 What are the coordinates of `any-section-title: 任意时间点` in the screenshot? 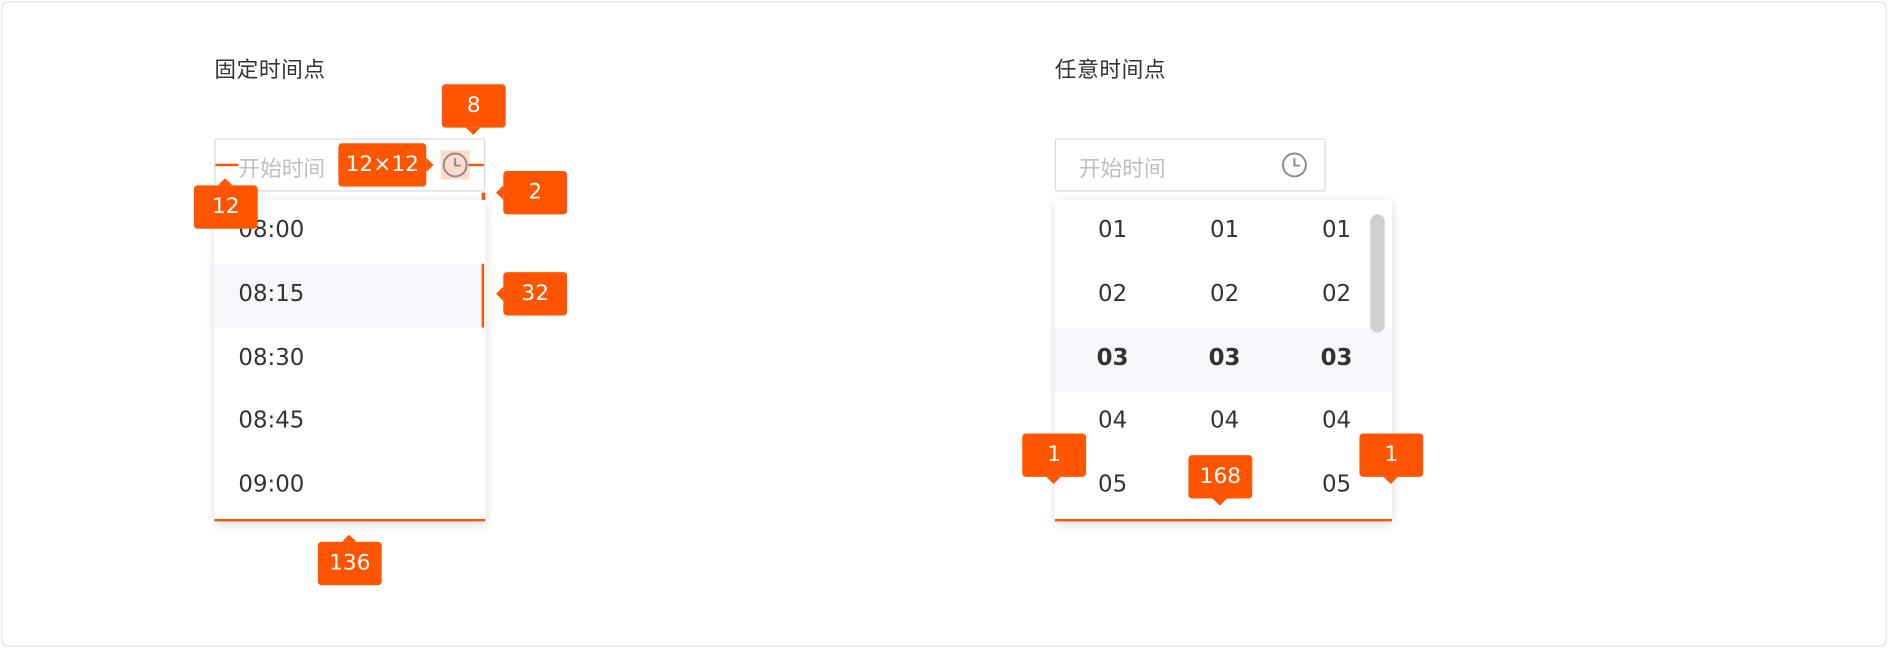 It's located at (1110, 70).